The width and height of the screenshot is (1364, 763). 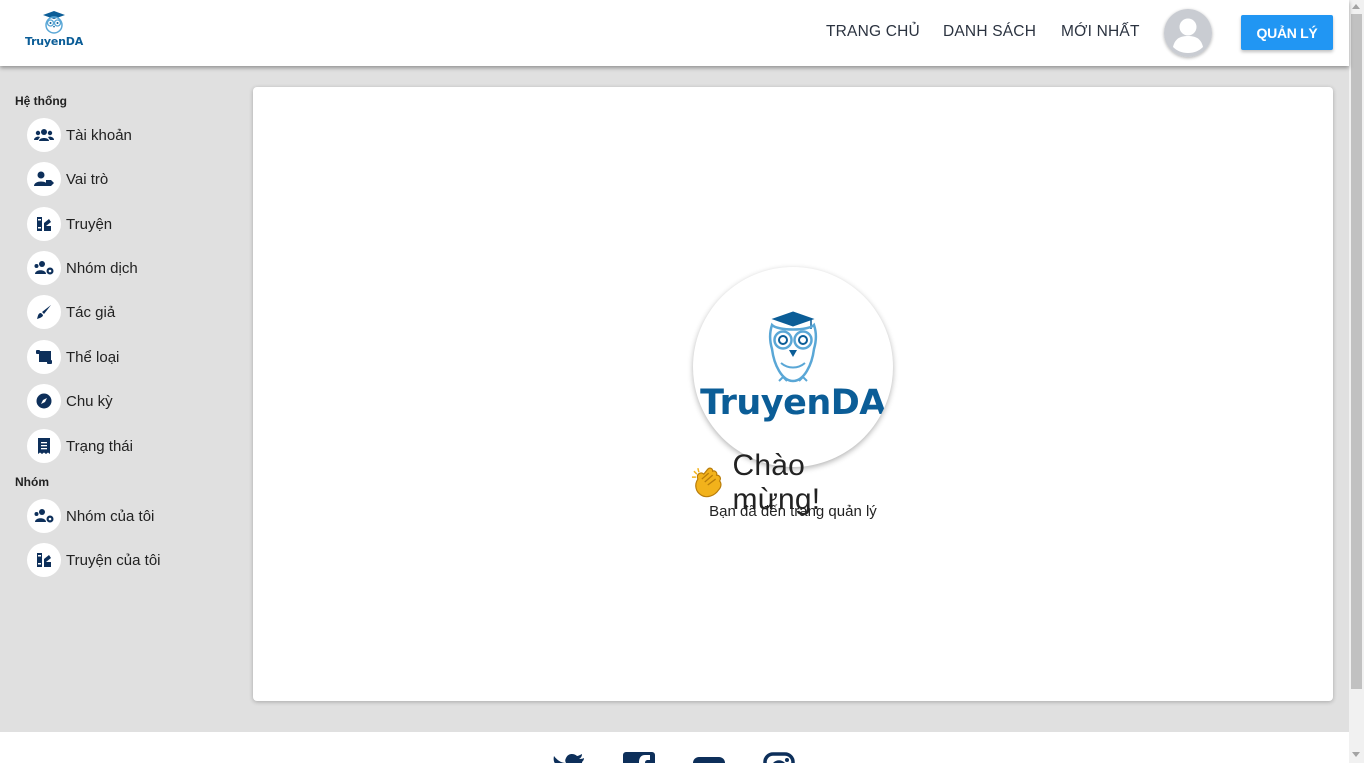 I want to click on user-avatar, so click(x=1188, y=33).